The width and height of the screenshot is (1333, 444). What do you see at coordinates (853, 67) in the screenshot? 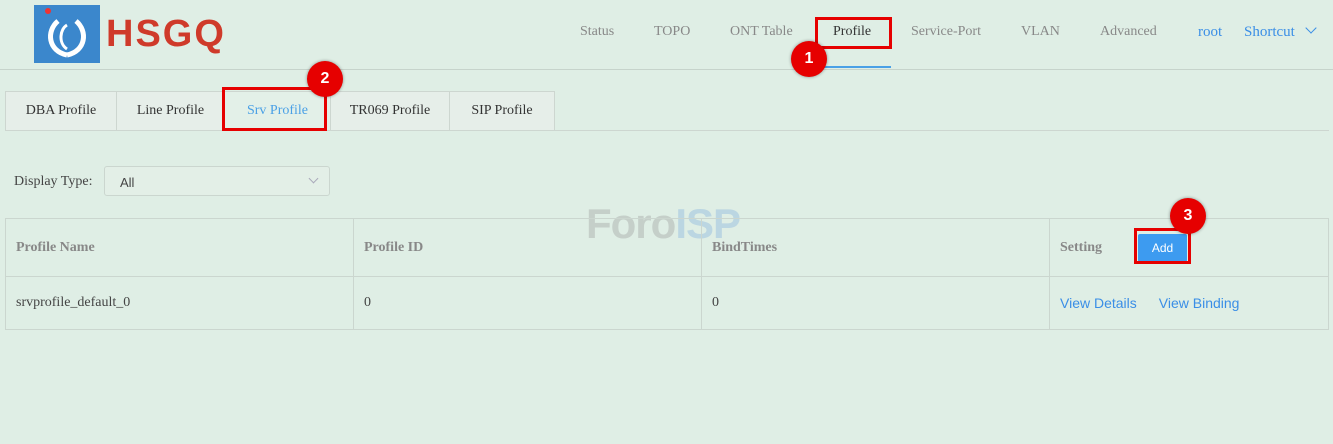
I see `nav-active-indicator` at bounding box center [853, 67].